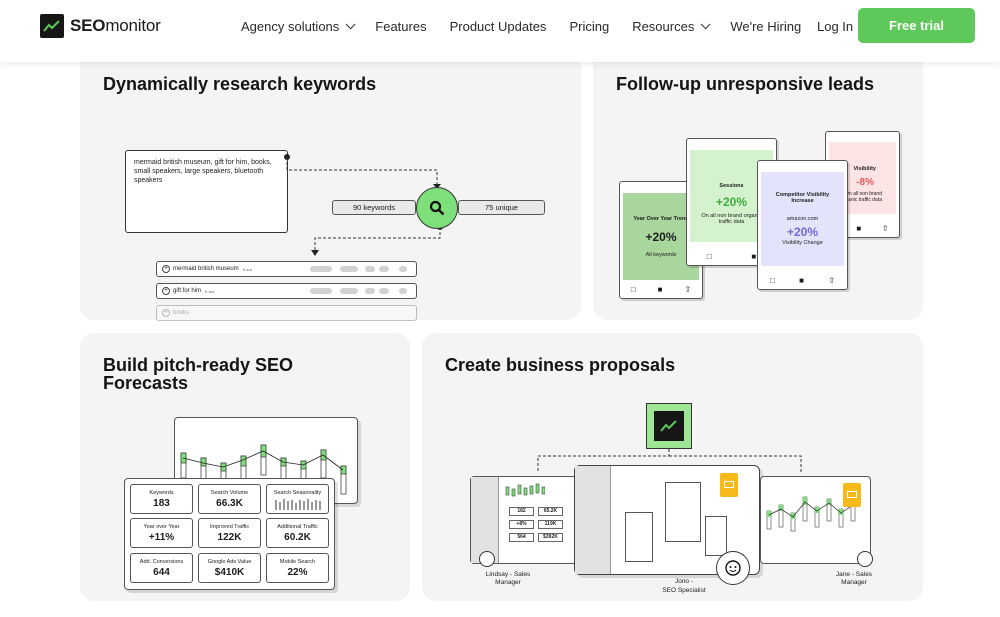  What do you see at coordinates (161, 499) in the screenshot?
I see `stat-keywords: Keywords 183` at bounding box center [161, 499].